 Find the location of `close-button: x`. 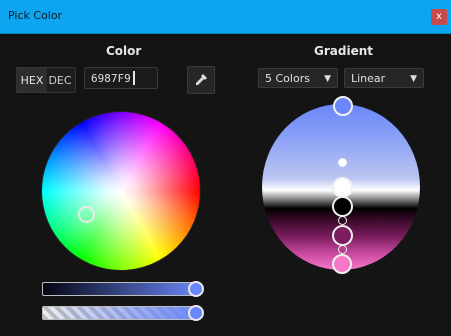

close-button: x is located at coordinates (439, 17).